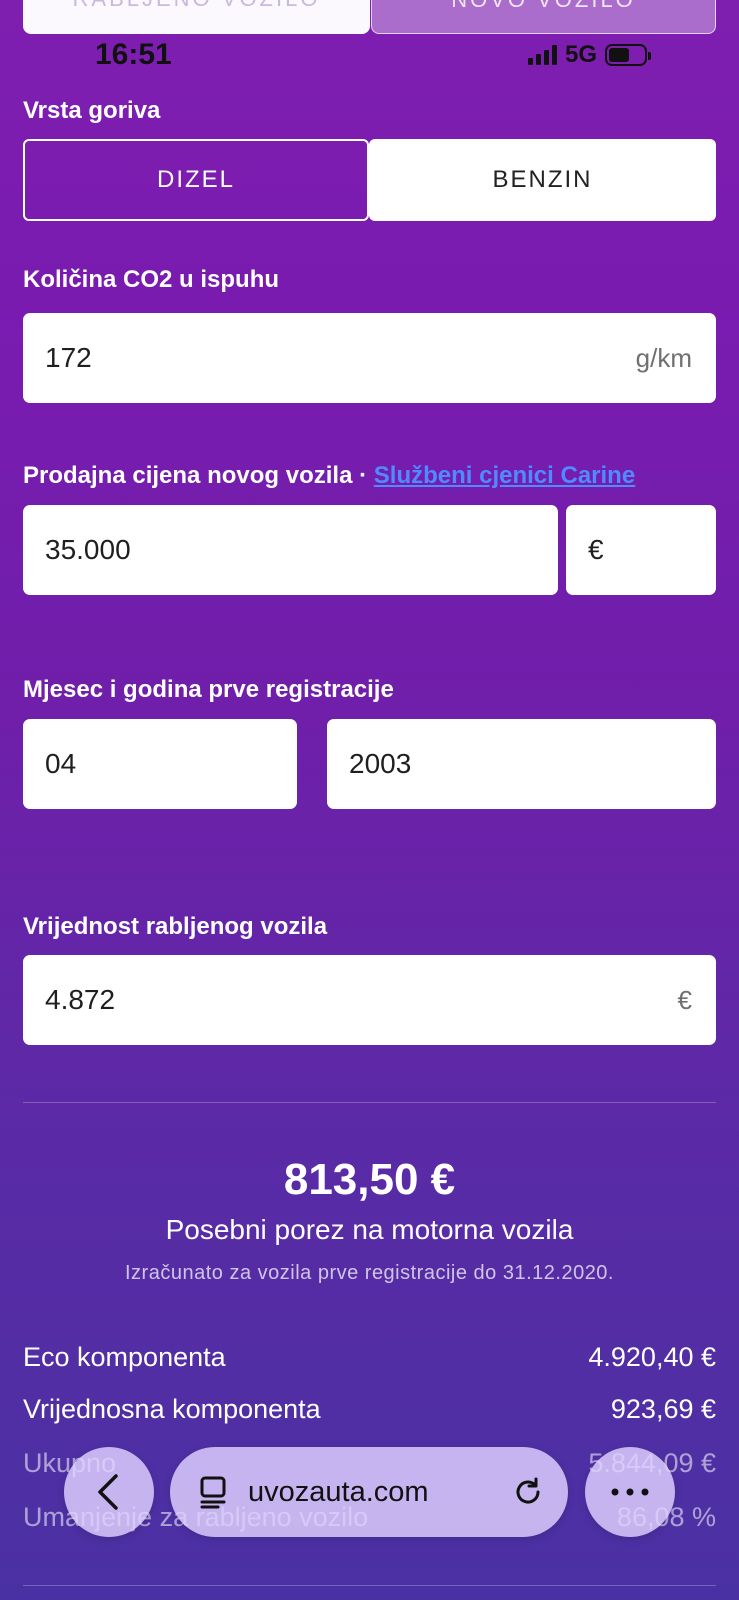 This screenshot has height=1600, width=739. I want to click on section-divider, so click(369, 1102).